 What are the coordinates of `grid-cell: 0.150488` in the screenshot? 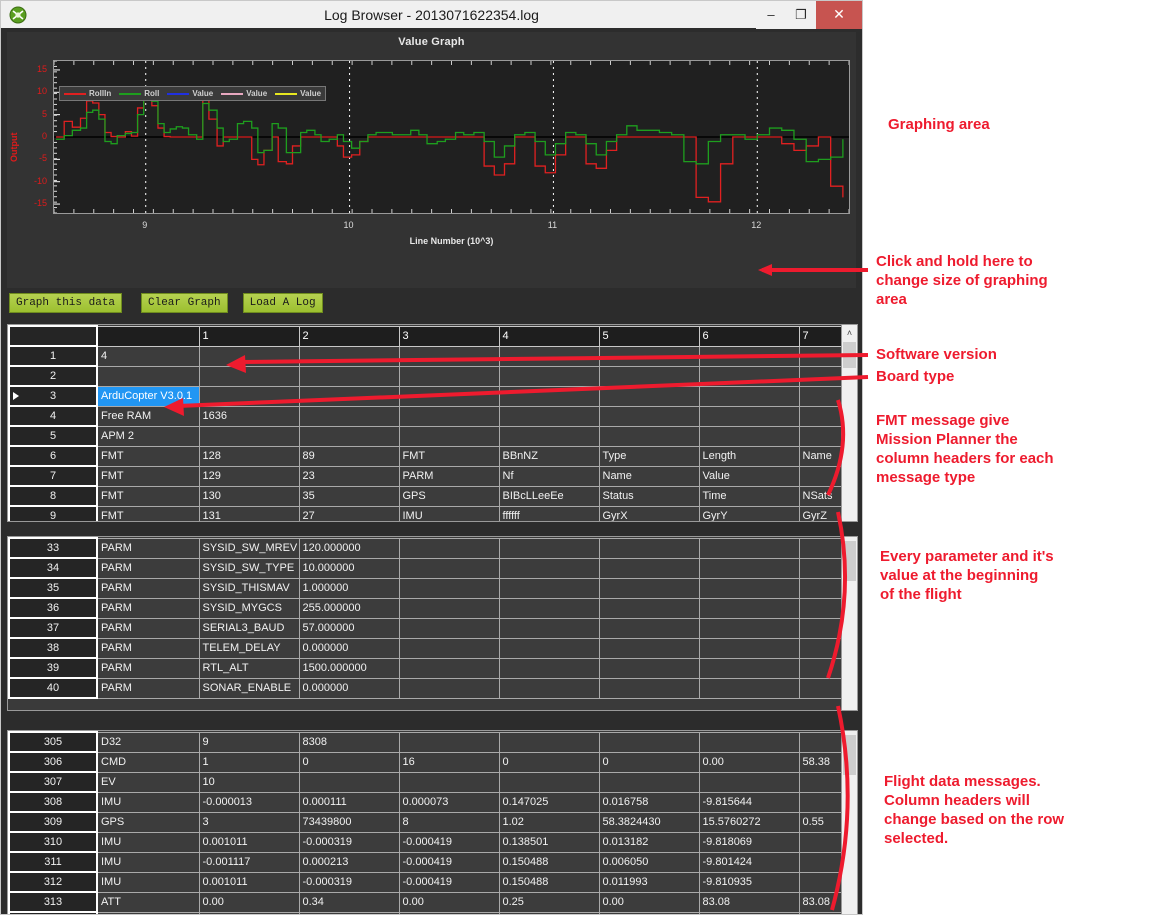 It's located at (549, 882).